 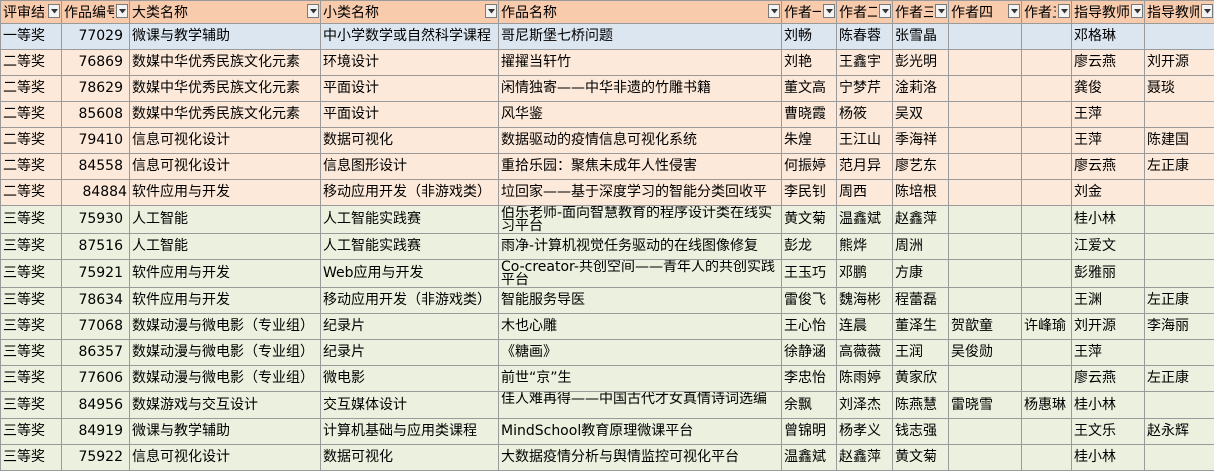 I want to click on table-cell: 木也心雕, so click(x=640, y=327).